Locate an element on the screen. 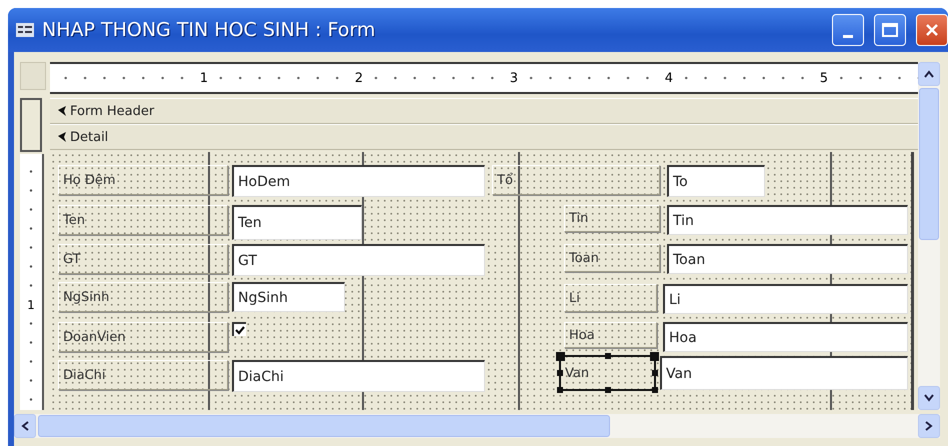  text-box: NgSinh is located at coordinates (288, 297).